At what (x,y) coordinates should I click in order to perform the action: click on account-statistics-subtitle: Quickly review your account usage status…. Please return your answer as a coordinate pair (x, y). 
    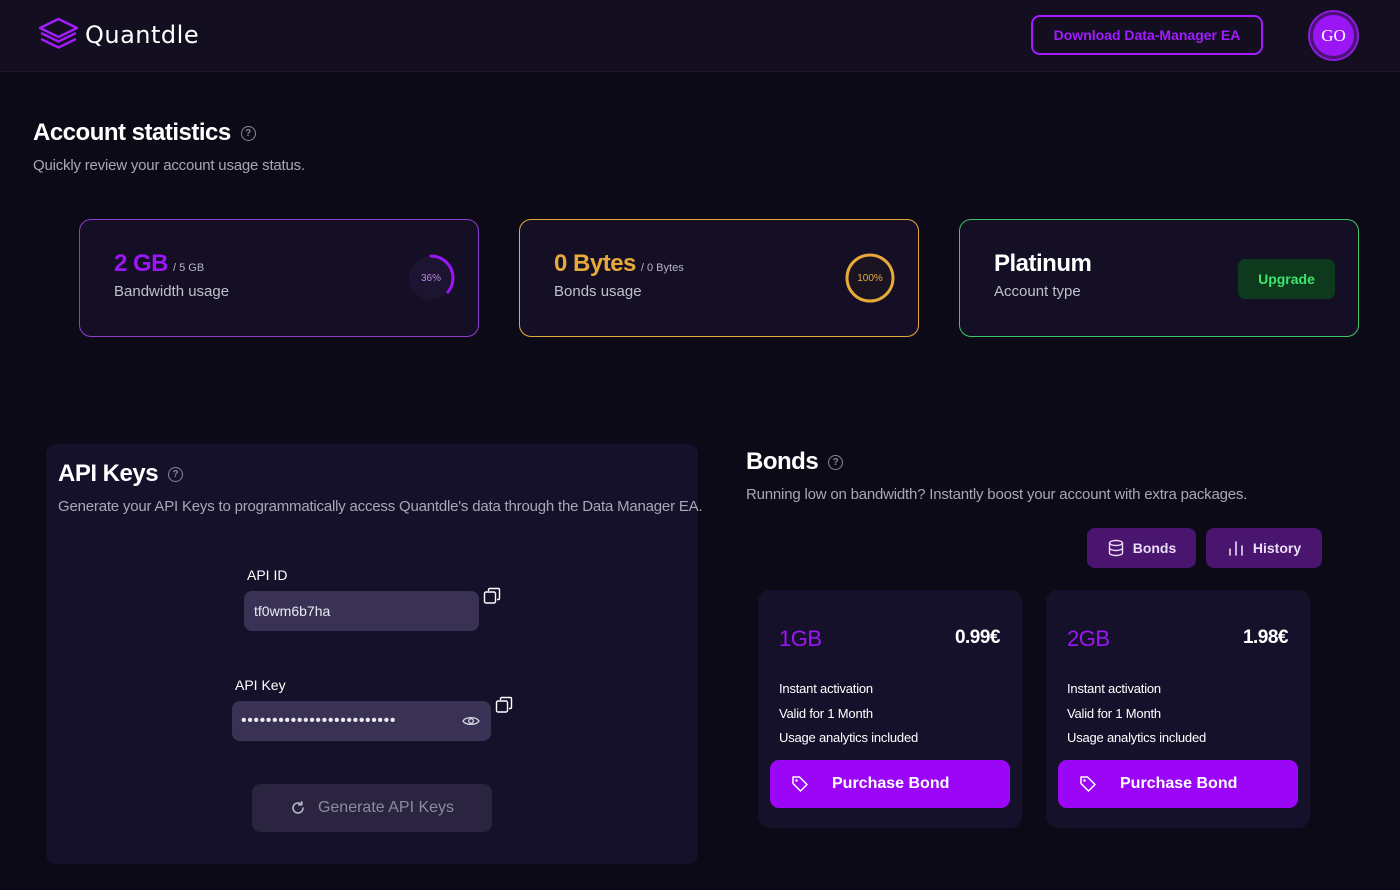
    Looking at the image, I should click on (169, 165).